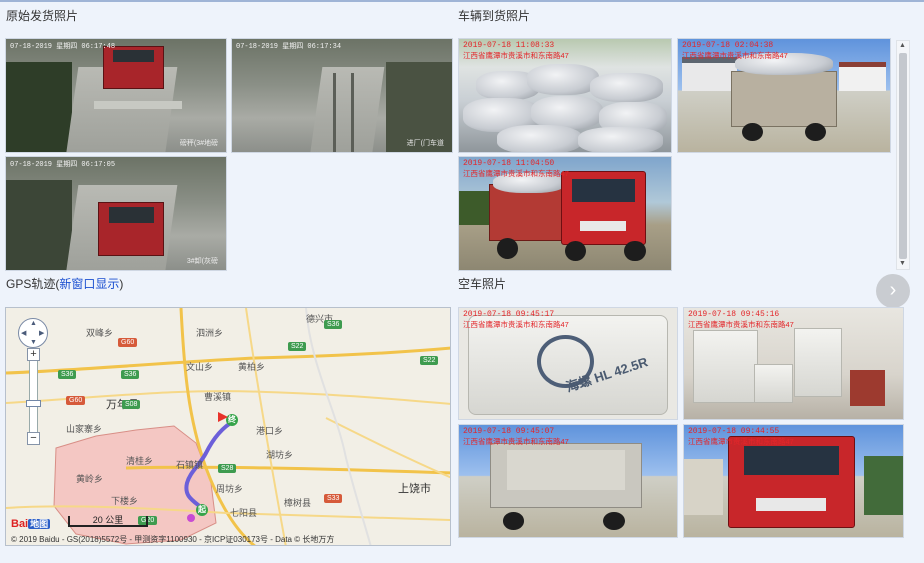 The height and width of the screenshot is (563, 924). I want to click on empty-photo-3: 2019-07-18 09:45:07 江西省鹰潭市贵溪市和东南路47, so click(568, 481).